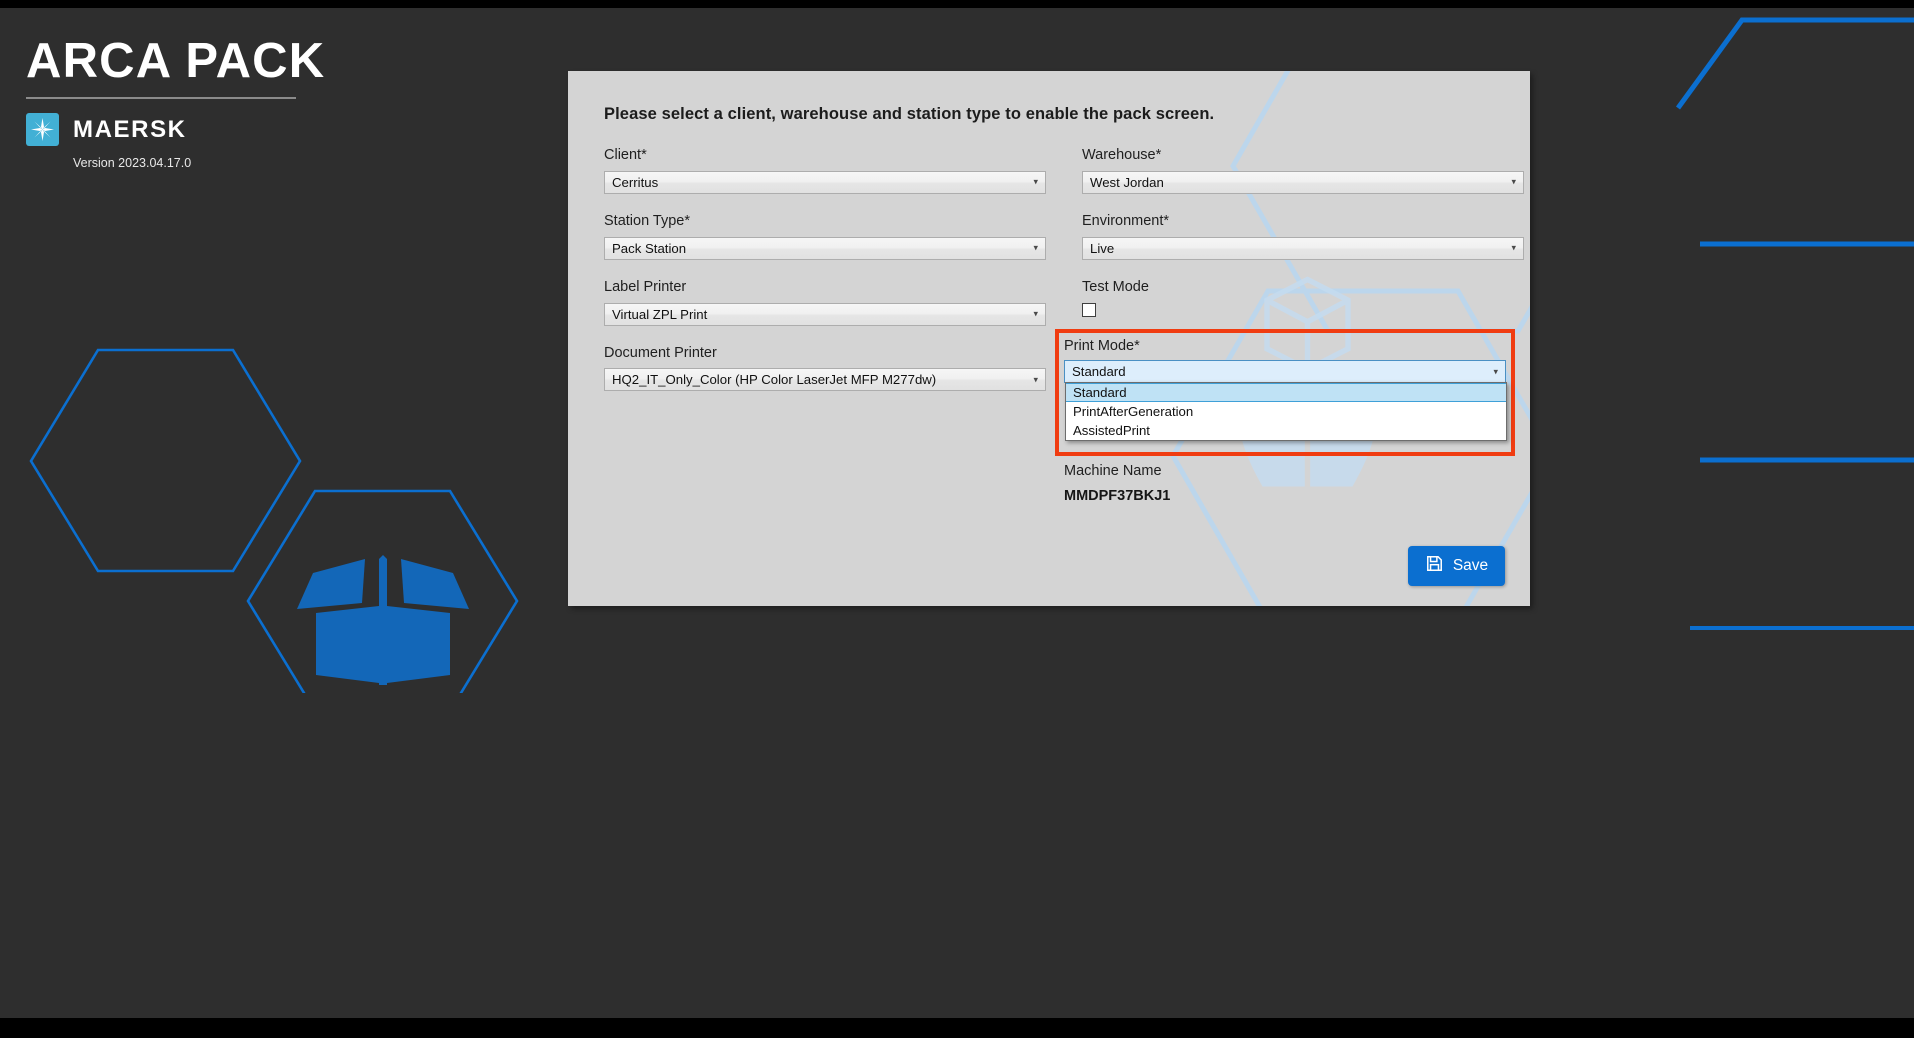 This screenshot has height=1038, width=1914. I want to click on company-name: MAERSK, so click(130, 129).